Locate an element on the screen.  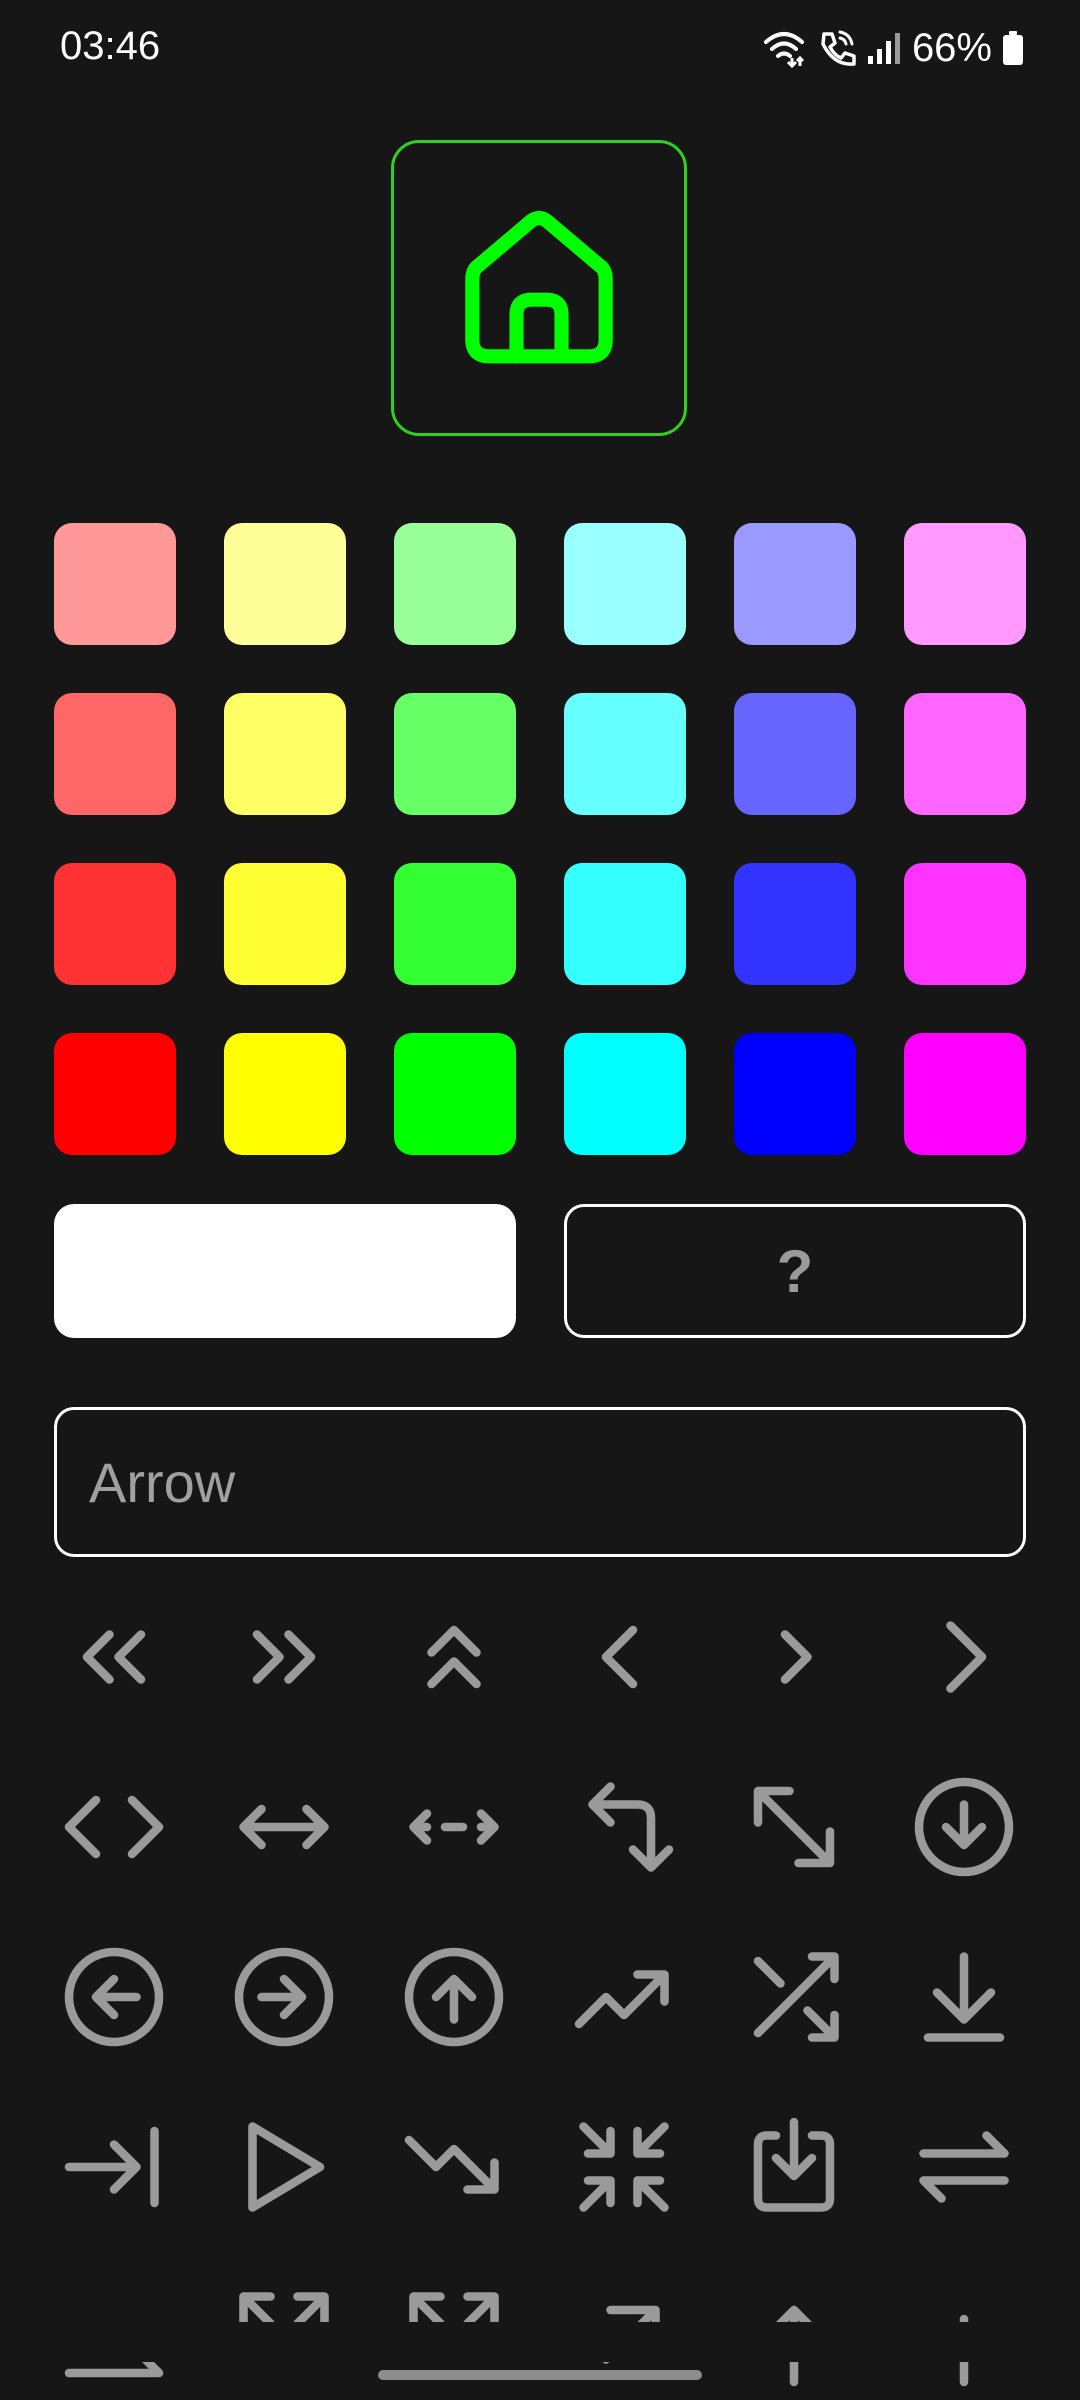
search-field is located at coordinates (540, 1482).